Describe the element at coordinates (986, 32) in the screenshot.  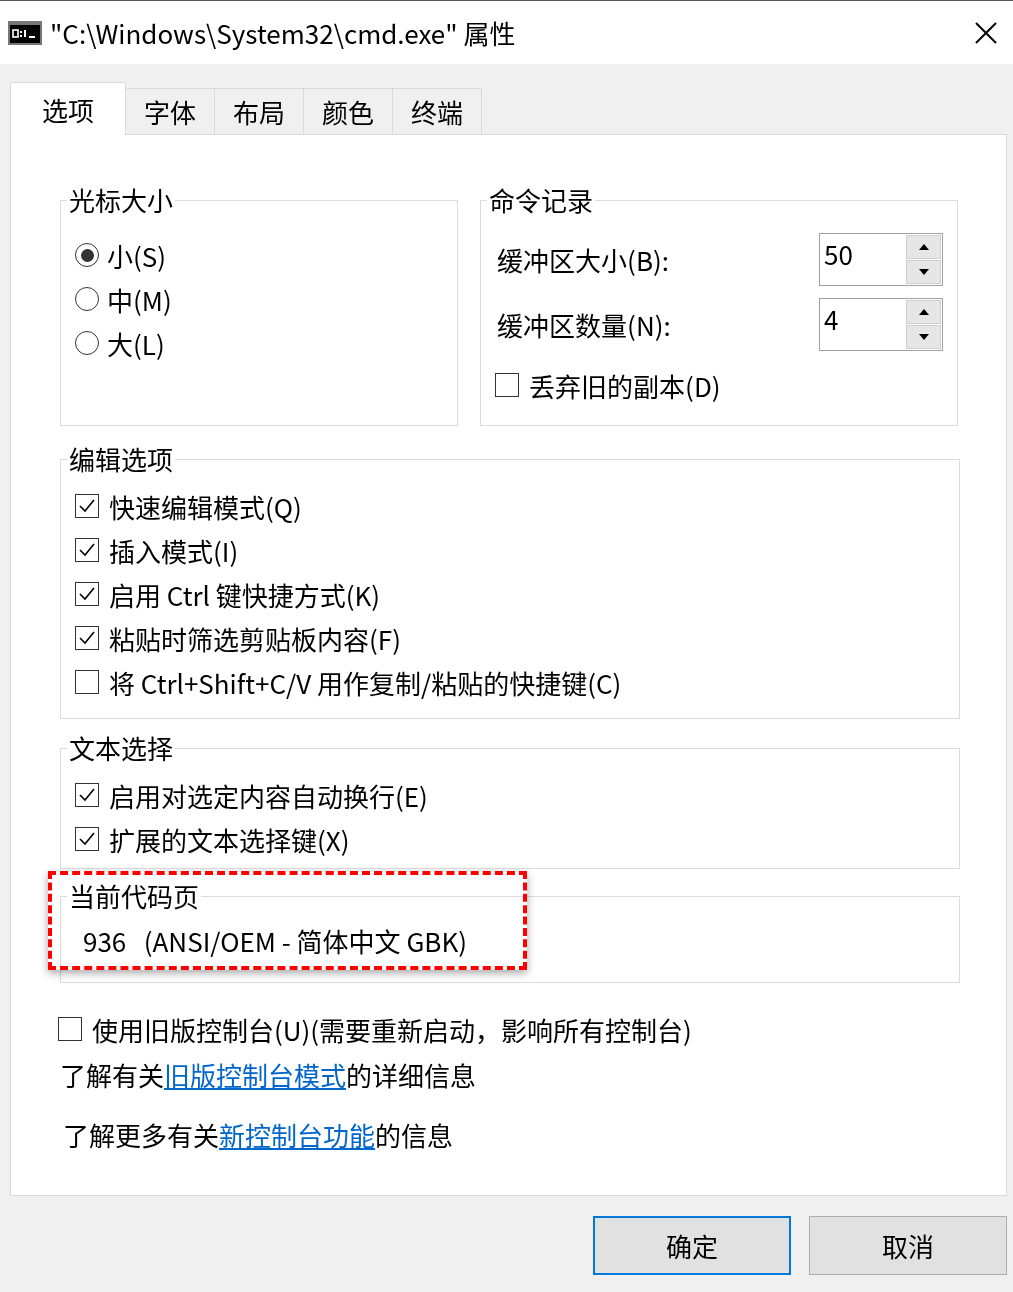
I see `close-icon` at that location.